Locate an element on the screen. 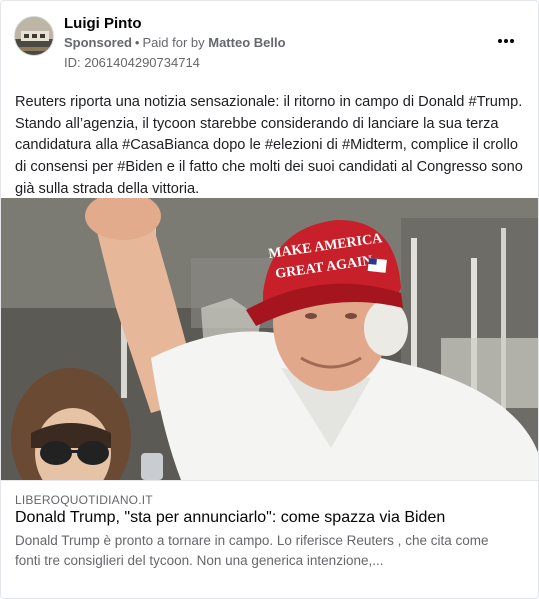 This screenshot has width=539, height=599. sponsored-label: Sponsored is located at coordinates (98, 42).